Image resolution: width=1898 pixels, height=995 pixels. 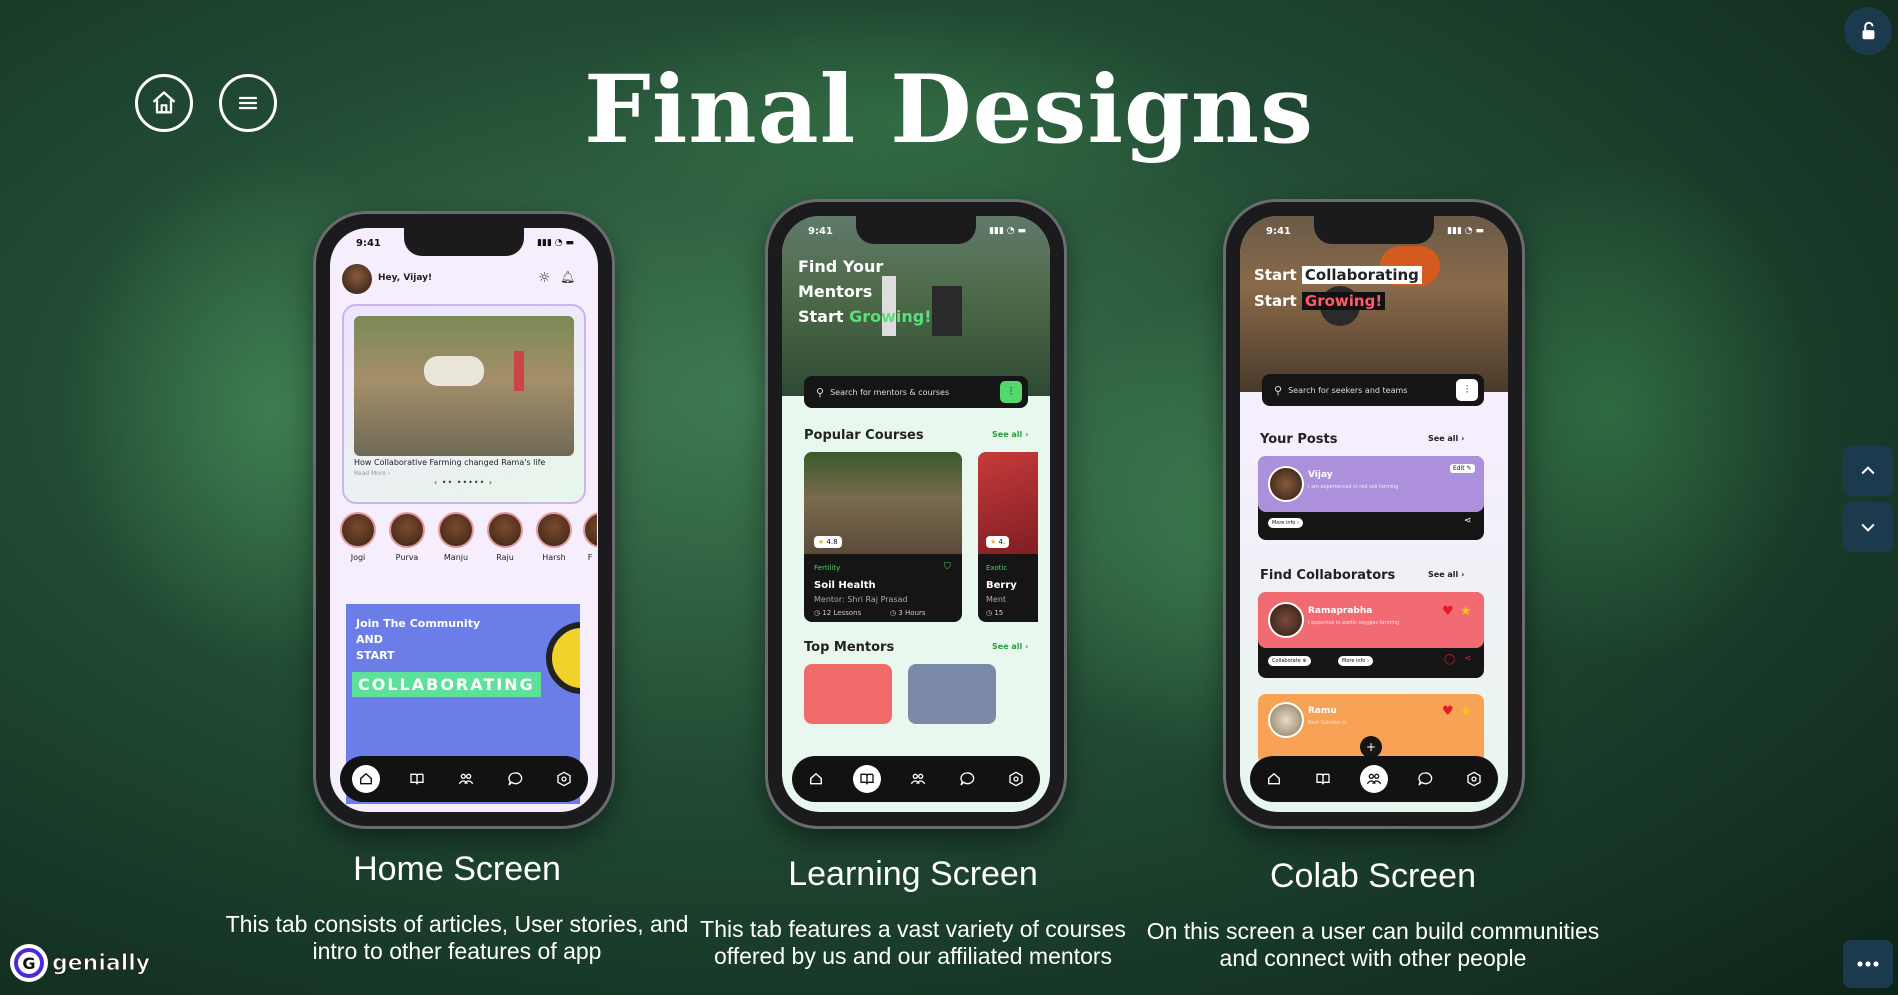 I want to click on unlock-button, so click(x=1868, y=31).